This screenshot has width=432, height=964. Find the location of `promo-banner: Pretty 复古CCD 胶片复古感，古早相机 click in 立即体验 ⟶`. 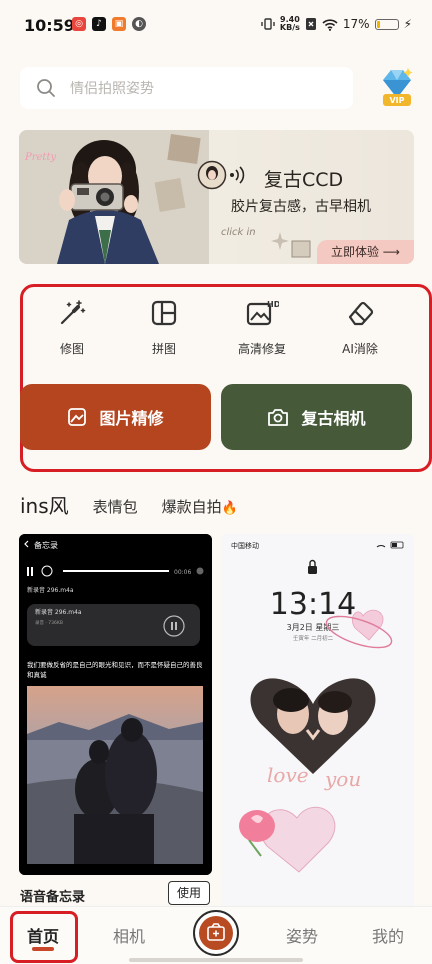

promo-banner: Pretty 复古CCD 胶片复古感，古早相机 click in 立即体验 ⟶ is located at coordinates (216, 197).